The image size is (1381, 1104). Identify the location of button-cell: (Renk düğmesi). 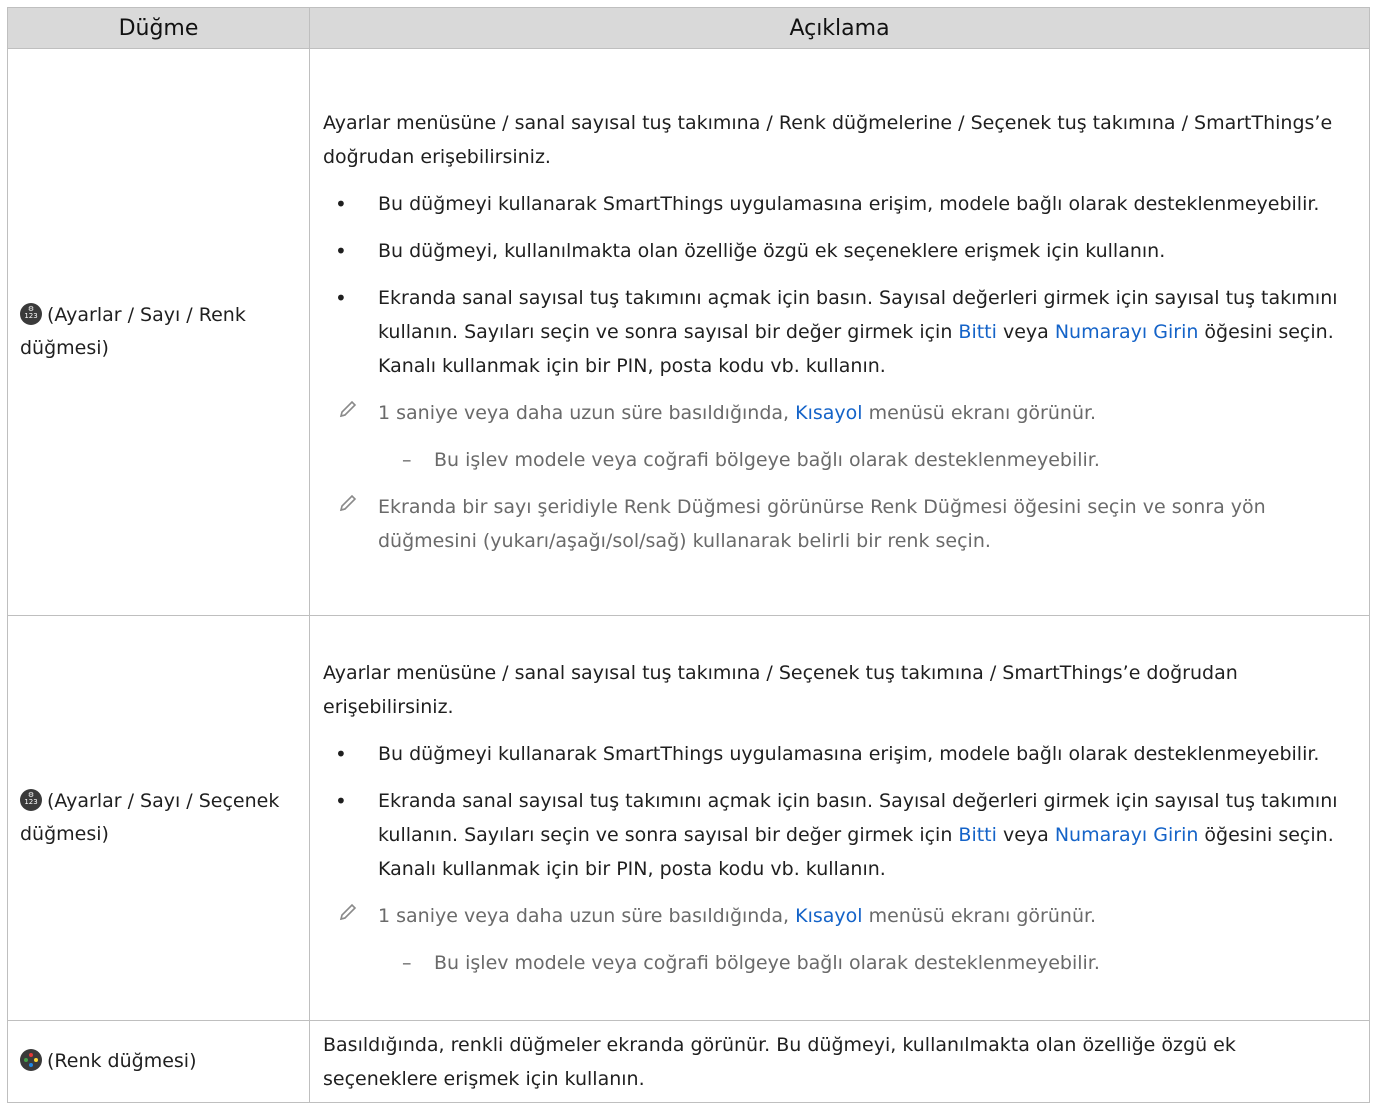
(158, 1061).